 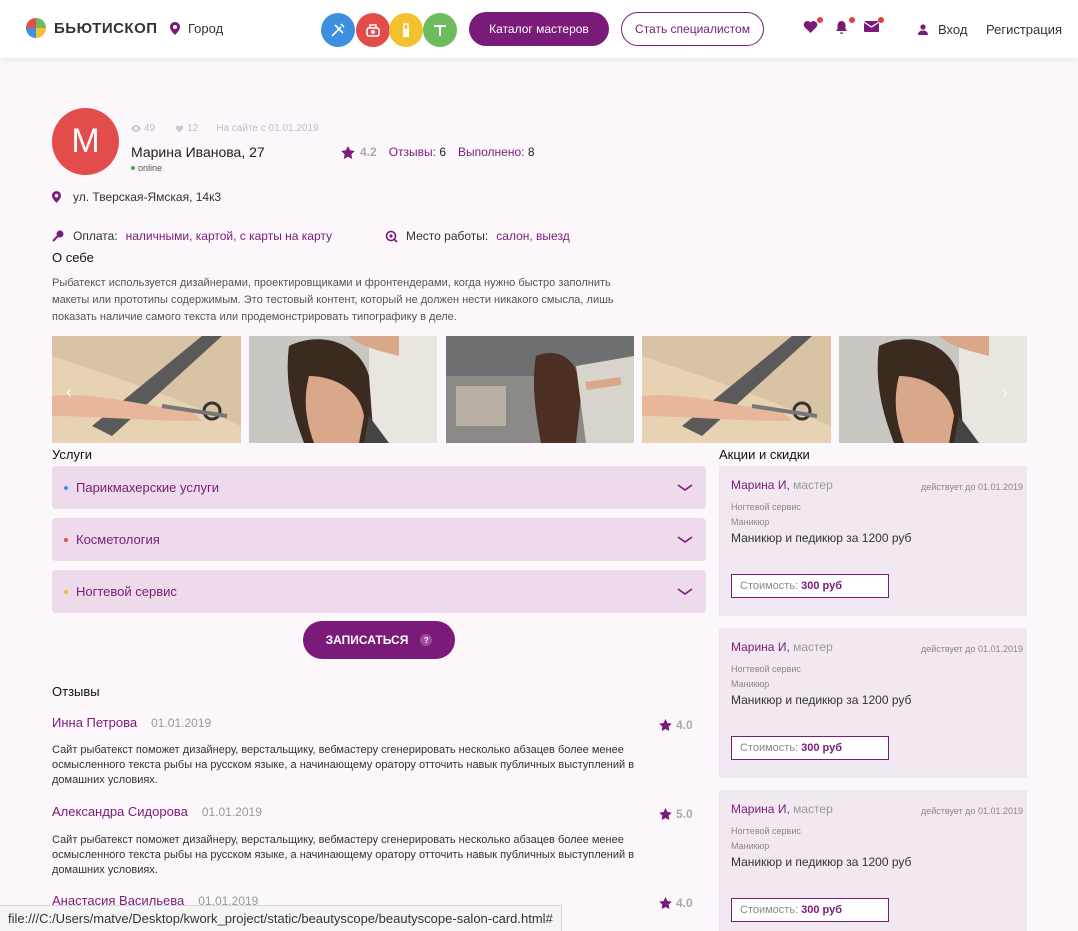 I want to click on done-stat: Выполнено: 8, so click(x=496, y=152).